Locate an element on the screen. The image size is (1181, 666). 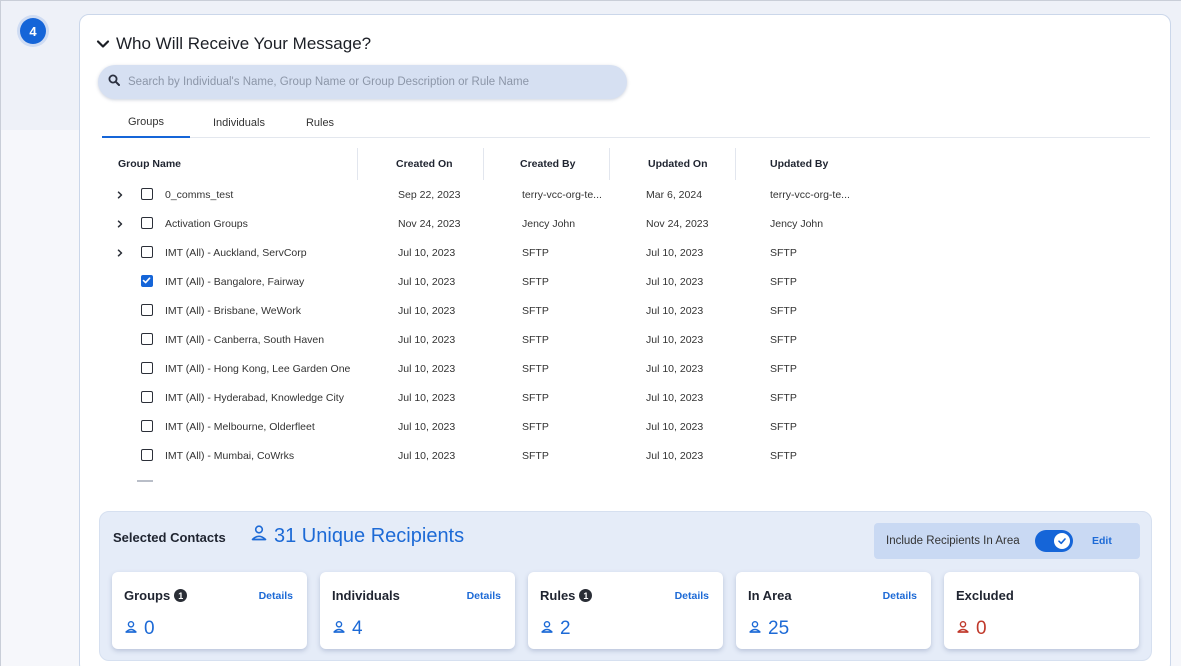
group-name-cell: IMT (All) - Brisbane, WeWork is located at coordinates (233, 310).